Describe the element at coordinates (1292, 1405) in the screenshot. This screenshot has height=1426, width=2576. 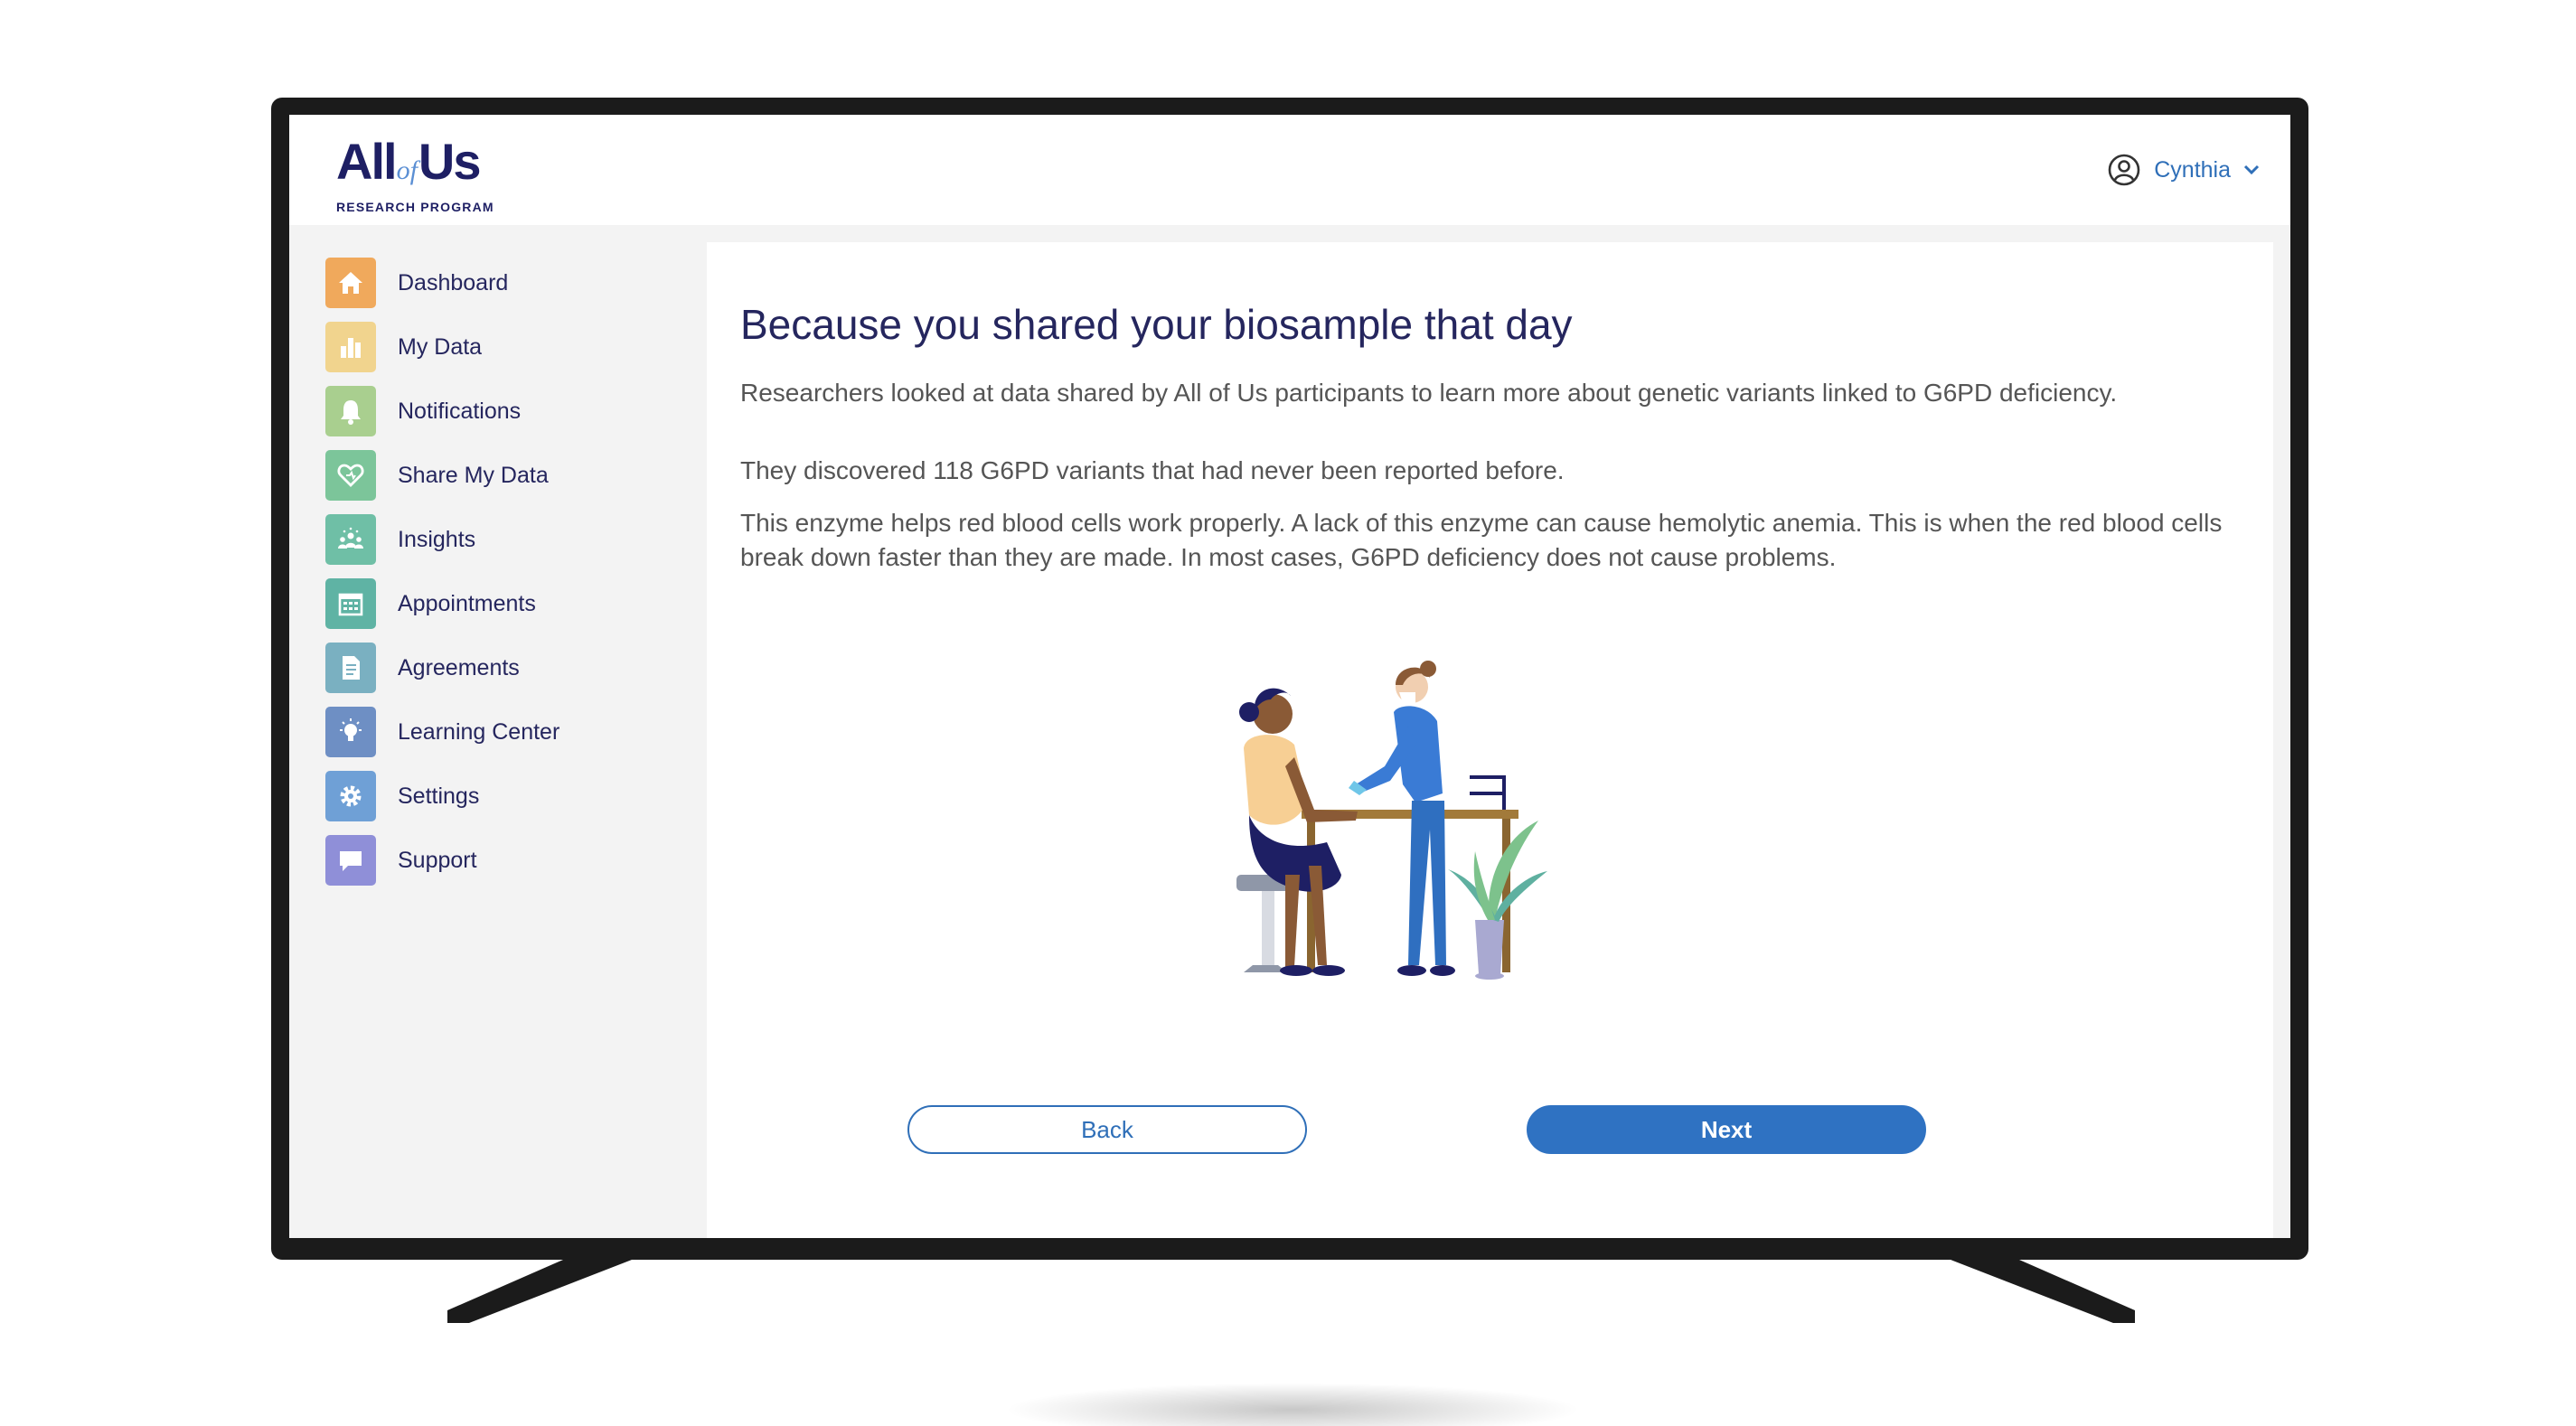
I see `tv-shadow` at that location.